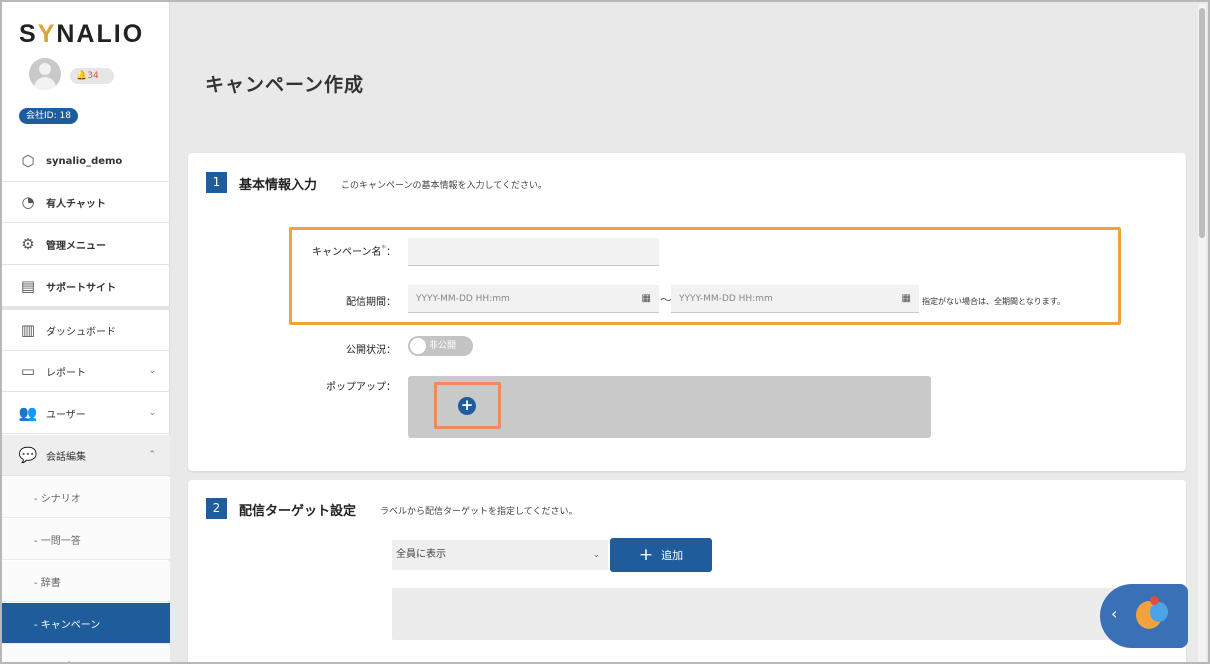 The width and height of the screenshot is (1210, 664). Describe the element at coordinates (500, 555) in the screenshot. I see `target-select: 全員に表示 ⌄` at that location.